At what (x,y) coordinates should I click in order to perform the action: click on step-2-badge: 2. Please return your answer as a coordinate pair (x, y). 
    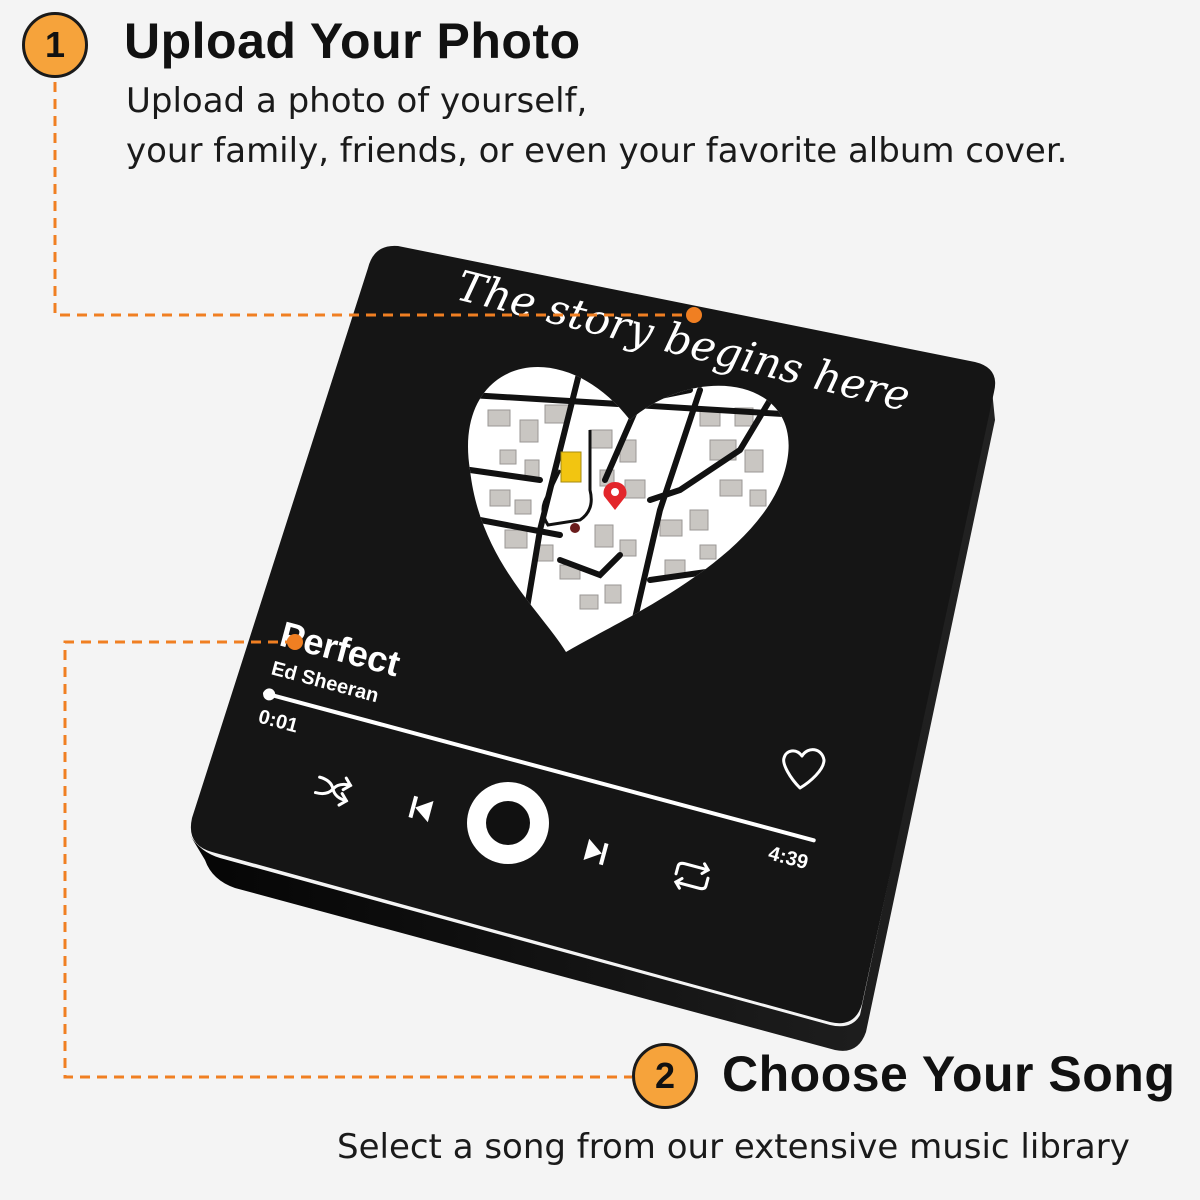
    Looking at the image, I should click on (665, 1076).